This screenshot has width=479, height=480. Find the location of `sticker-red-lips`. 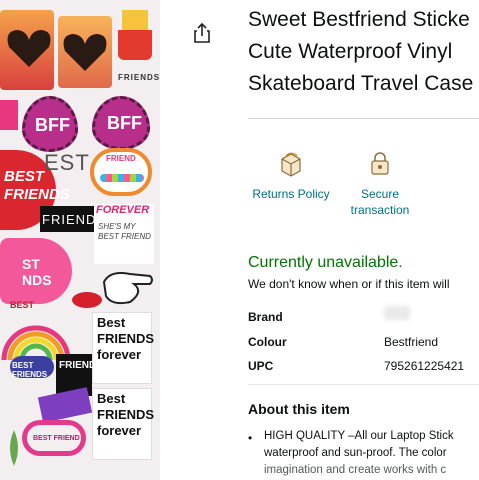

sticker-red-lips is located at coordinates (87, 300).